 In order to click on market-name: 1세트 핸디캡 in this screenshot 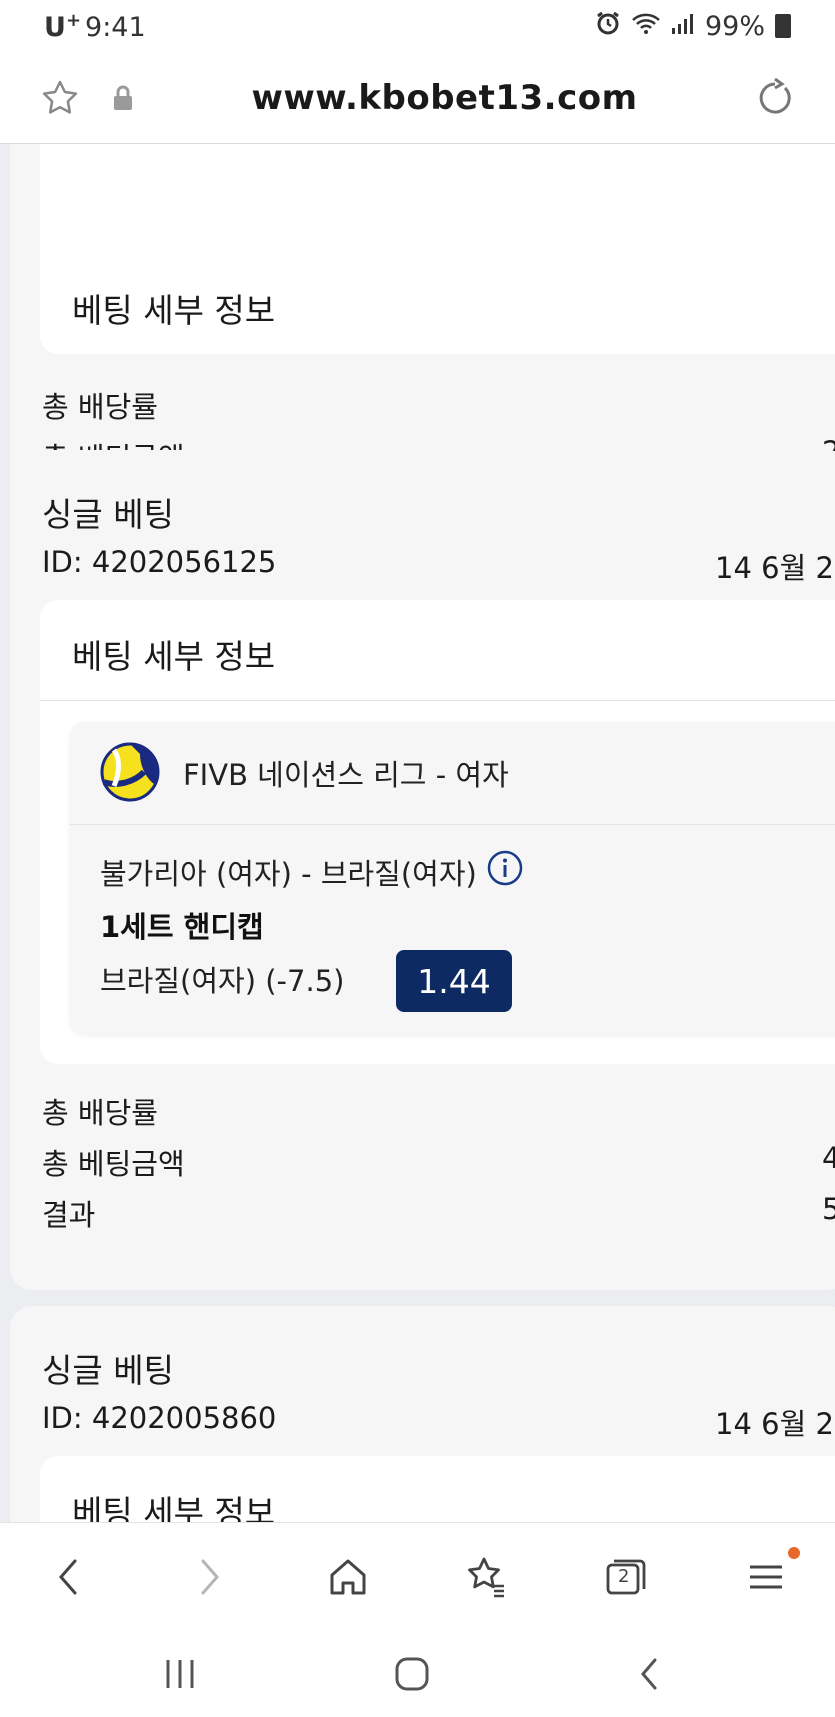, I will do `click(182, 927)`.